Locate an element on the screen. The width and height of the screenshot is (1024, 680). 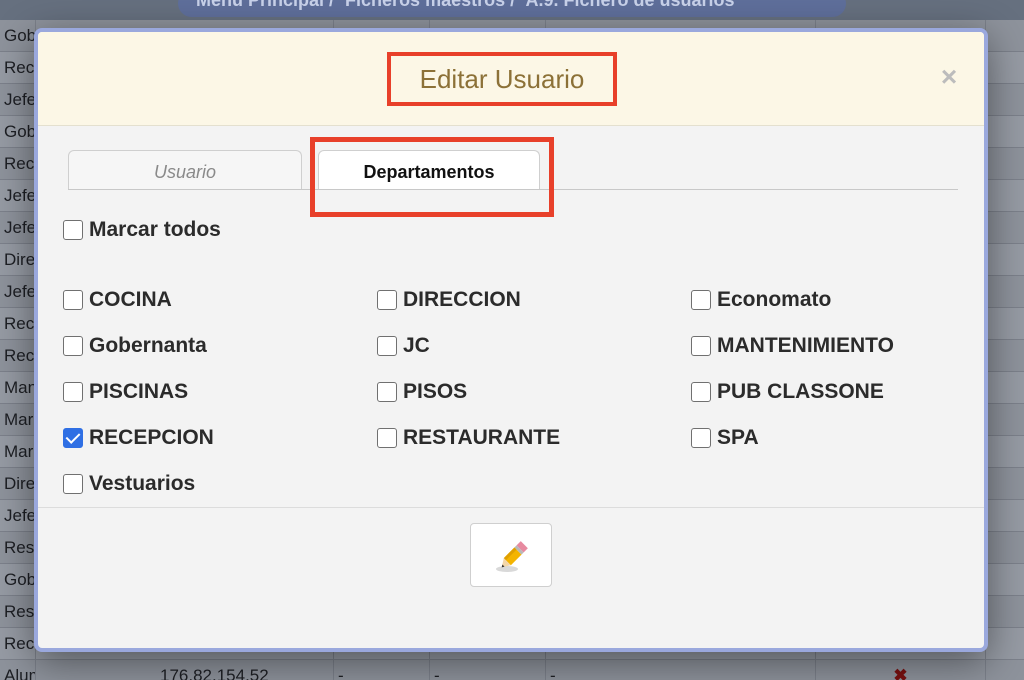
department-checkbox-pisos: PISOS is located at coordinates (422, 392).